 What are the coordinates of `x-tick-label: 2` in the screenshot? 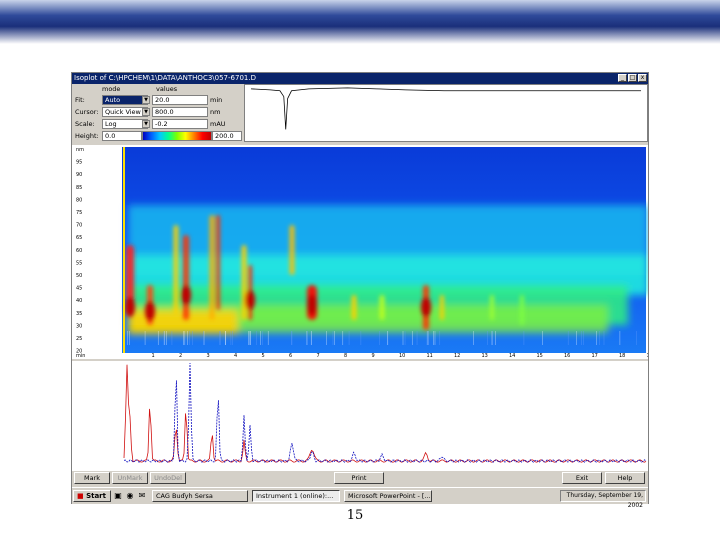 It's located at (180, 356).